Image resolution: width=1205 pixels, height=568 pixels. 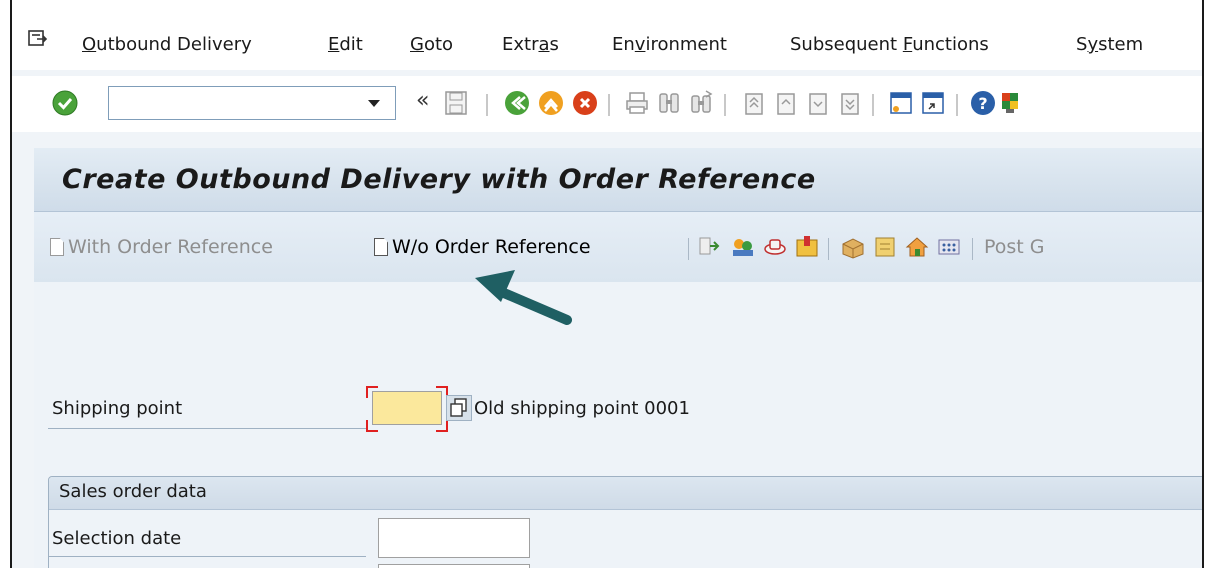 I want to click on enter-check-icon, so click(x=65, y=105).